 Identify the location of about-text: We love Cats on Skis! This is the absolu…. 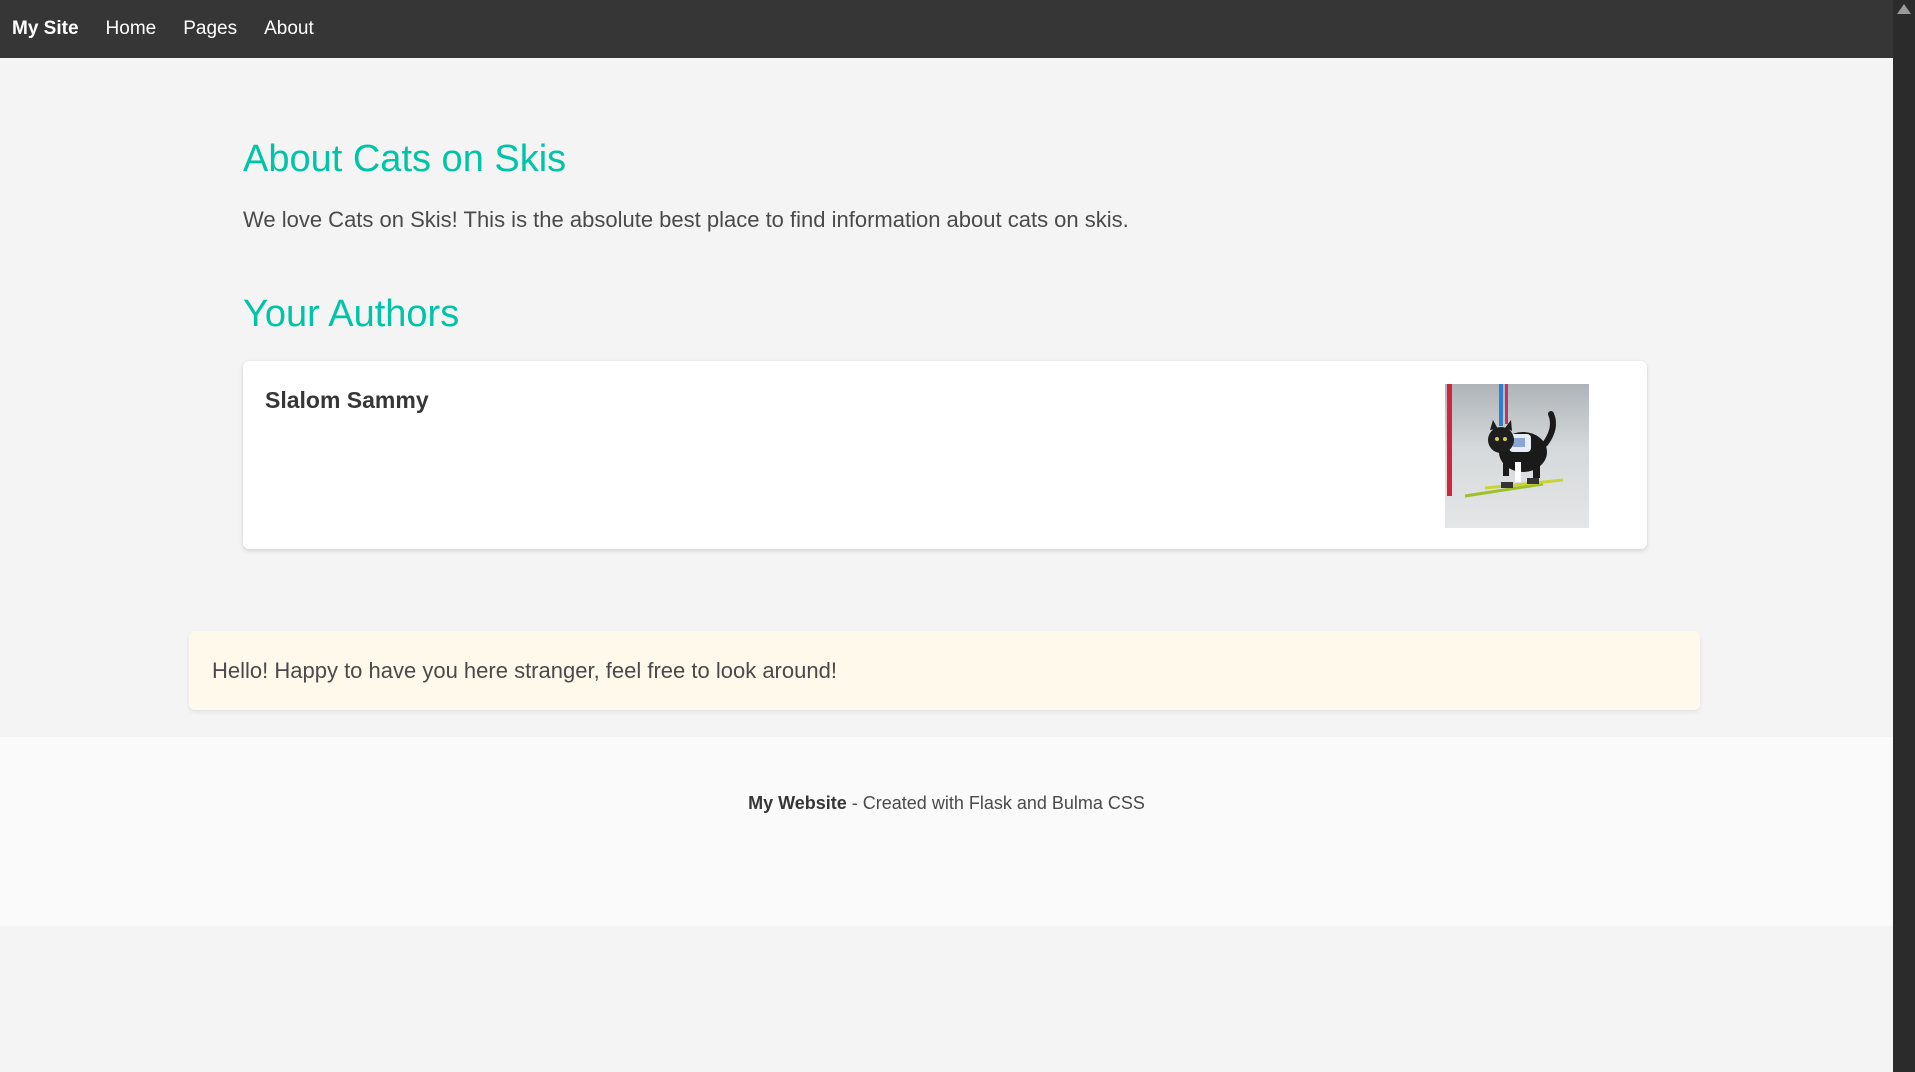
(686, 219).